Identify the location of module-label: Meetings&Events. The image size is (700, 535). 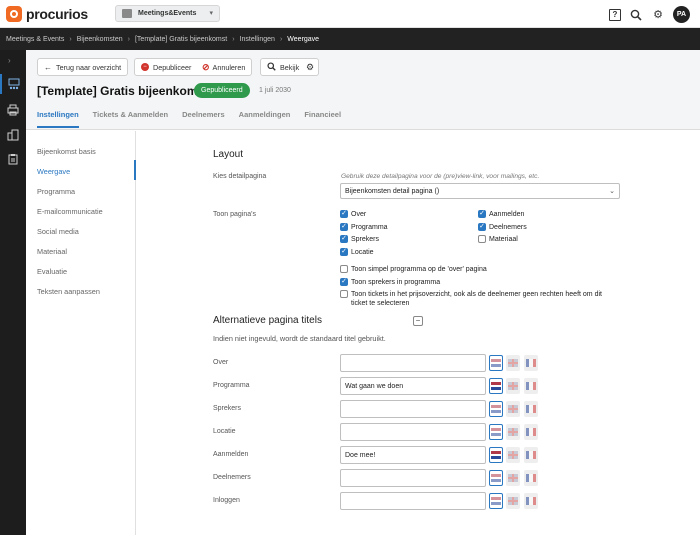
(167, 13).